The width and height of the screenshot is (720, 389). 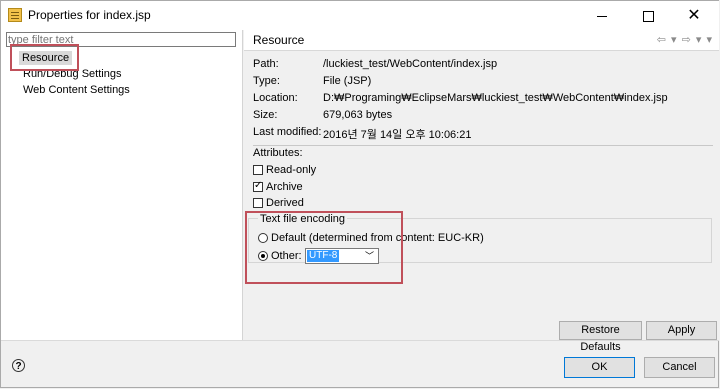 What do you see at coordinates (287, 132) in the screenshot?
I see `last-modified-label: Last modified:` at bounding box center [287, 132].